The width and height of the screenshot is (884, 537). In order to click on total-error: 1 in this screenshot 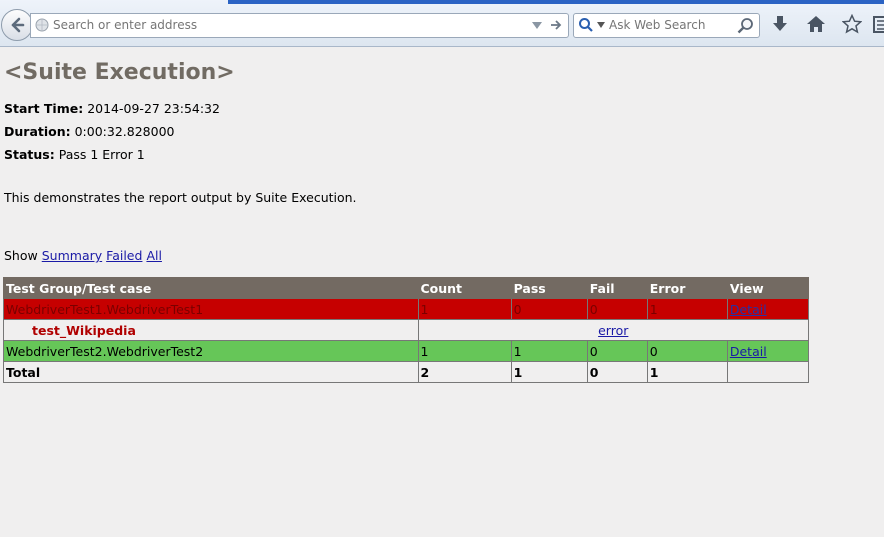, I will do `click(687, 372)`.